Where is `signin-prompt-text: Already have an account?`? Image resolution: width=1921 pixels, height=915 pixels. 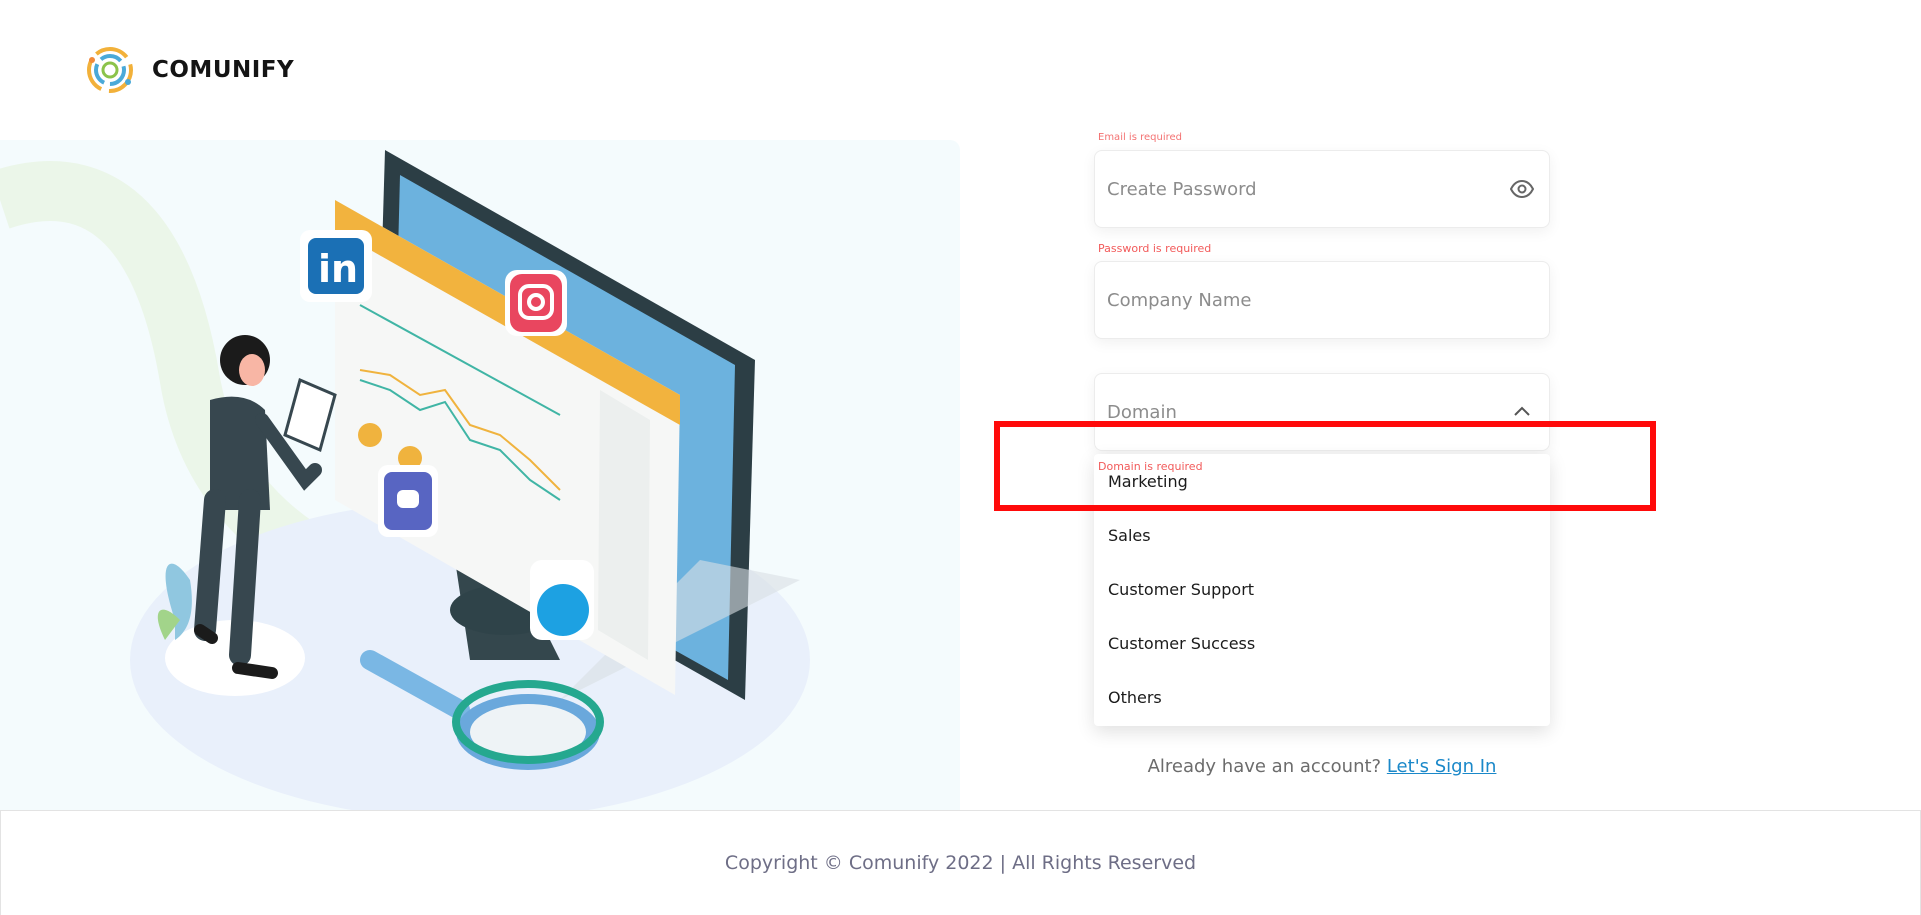 signin-prompt-text: Already have an account? is located at coordinates (1264, 766).